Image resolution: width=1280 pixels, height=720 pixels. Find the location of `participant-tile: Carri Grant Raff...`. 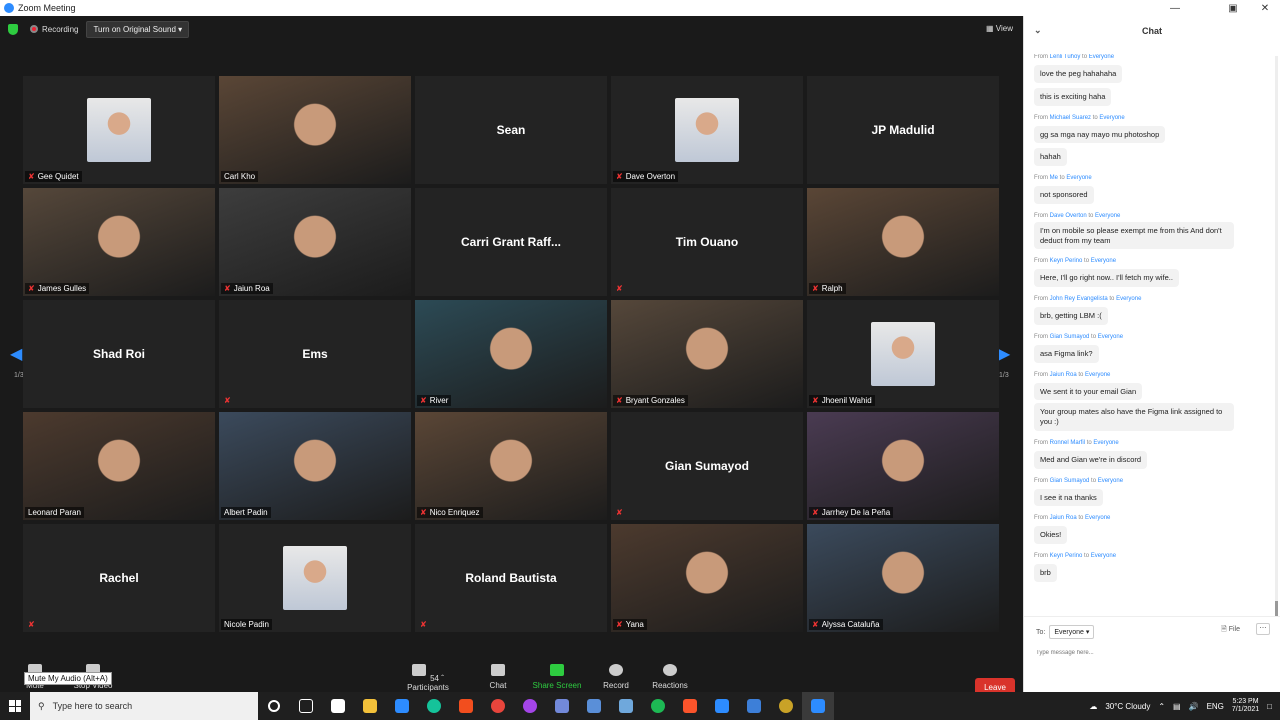

participant-tile: Carri Grant Raff... is located at coordinates (511, 242).